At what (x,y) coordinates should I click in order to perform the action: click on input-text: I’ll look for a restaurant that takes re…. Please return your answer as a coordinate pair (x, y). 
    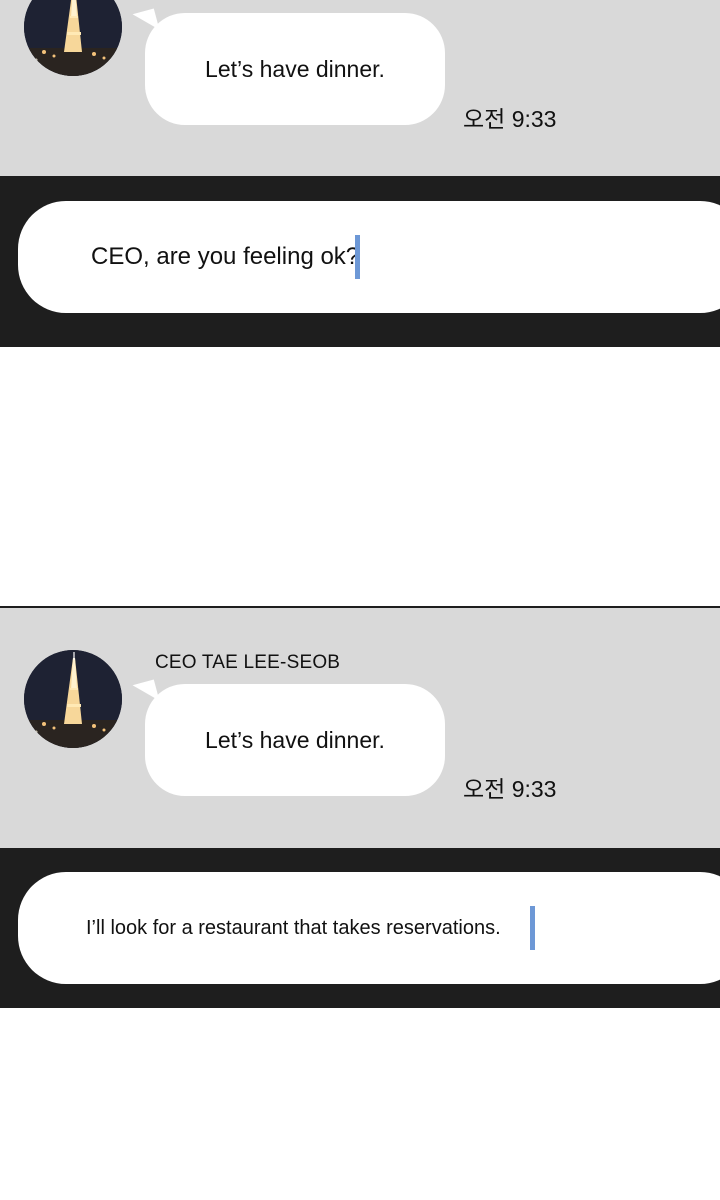
    Looking at the image, I should click on (293, 927).